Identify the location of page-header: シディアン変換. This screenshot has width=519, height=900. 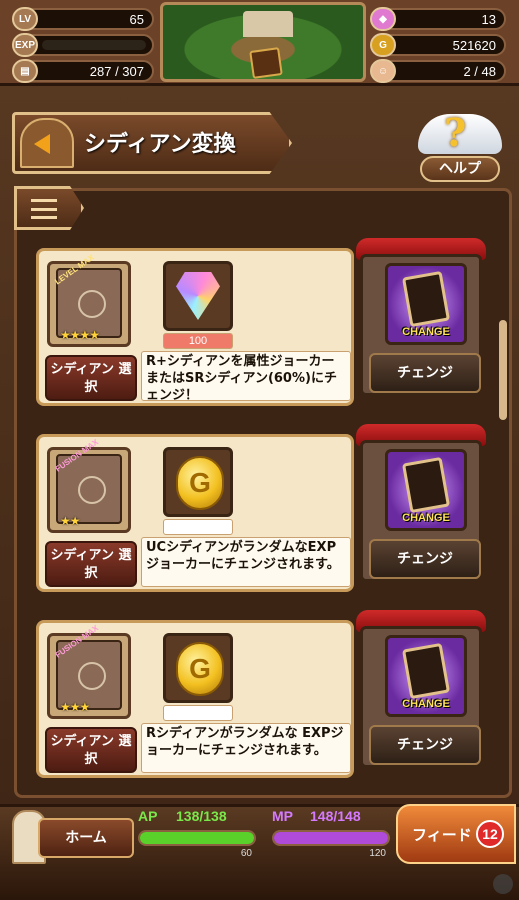
(157, 143).